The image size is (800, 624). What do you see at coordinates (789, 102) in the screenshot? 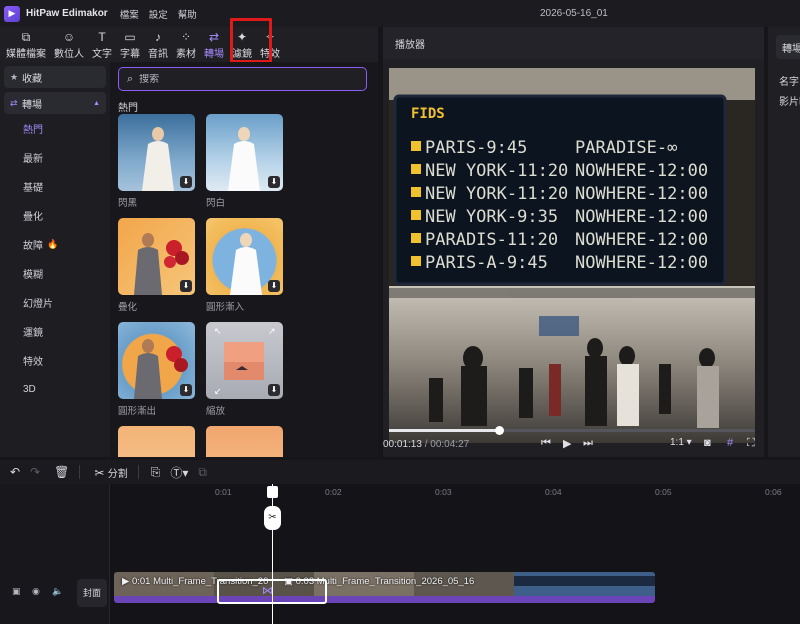
I see `duration-label: 影片時` at bounding box center [789, 102].